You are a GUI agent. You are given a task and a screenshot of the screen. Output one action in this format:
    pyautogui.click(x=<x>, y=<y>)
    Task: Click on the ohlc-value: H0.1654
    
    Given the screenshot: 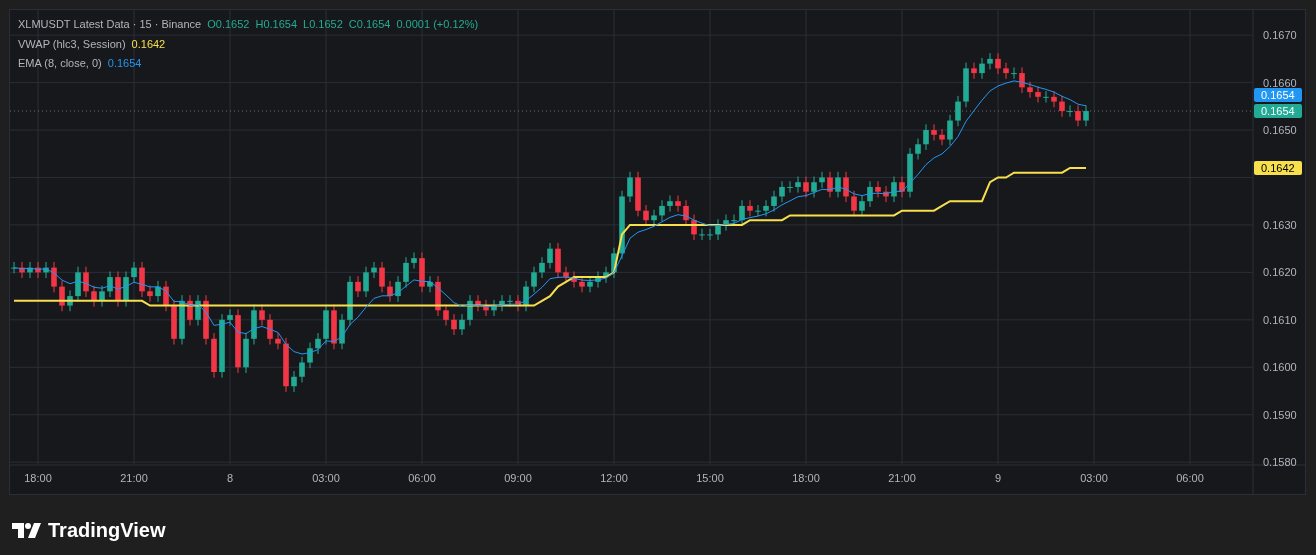 What is the action you would take?
    pyautogui.click(x=276, y=24)
    